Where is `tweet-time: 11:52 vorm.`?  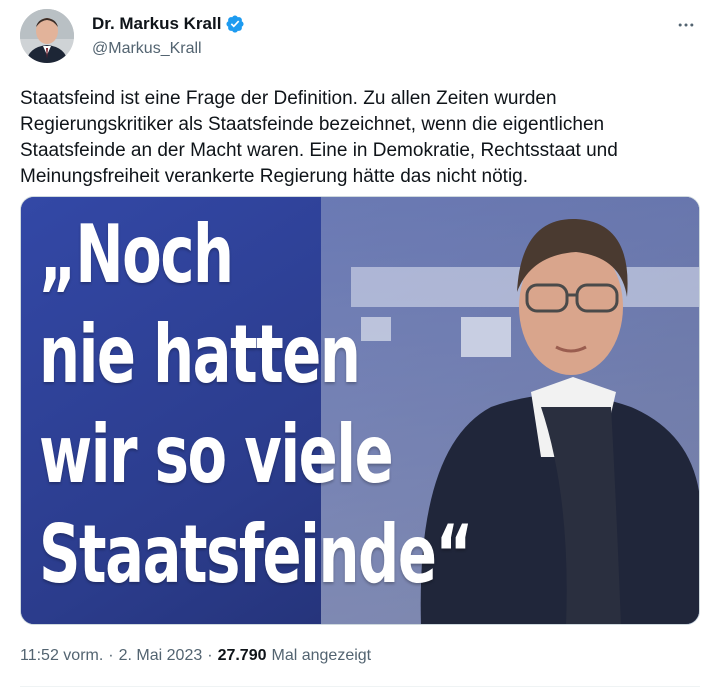
tweet-time: 11:52 vorm. is located at coordinates (61, 656).